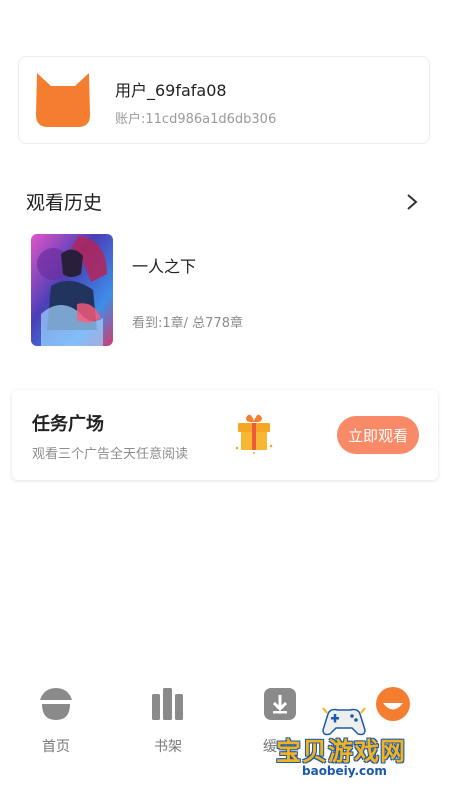 The height and width of the screenshot is (800, 450). Describe the element at coordinates (254, 434) in the screenshot. I see `gift-icon` at that location.